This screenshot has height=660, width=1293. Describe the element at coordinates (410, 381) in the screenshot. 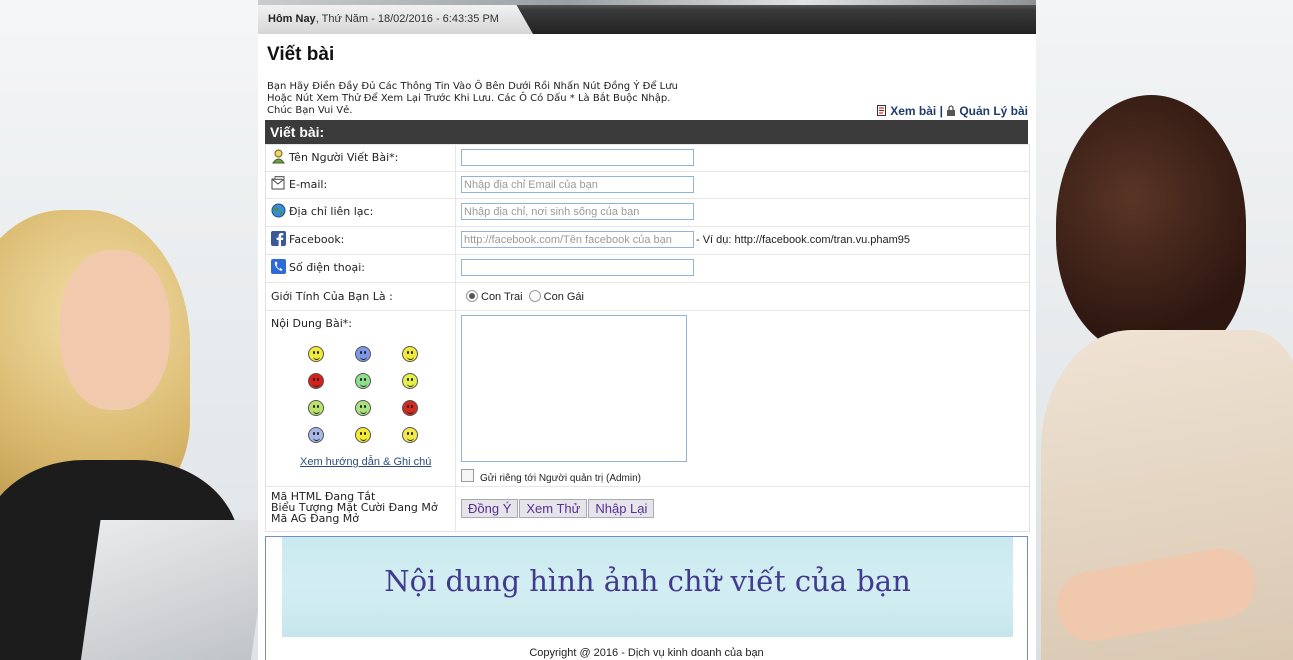

I see `wink-icon` at that location.